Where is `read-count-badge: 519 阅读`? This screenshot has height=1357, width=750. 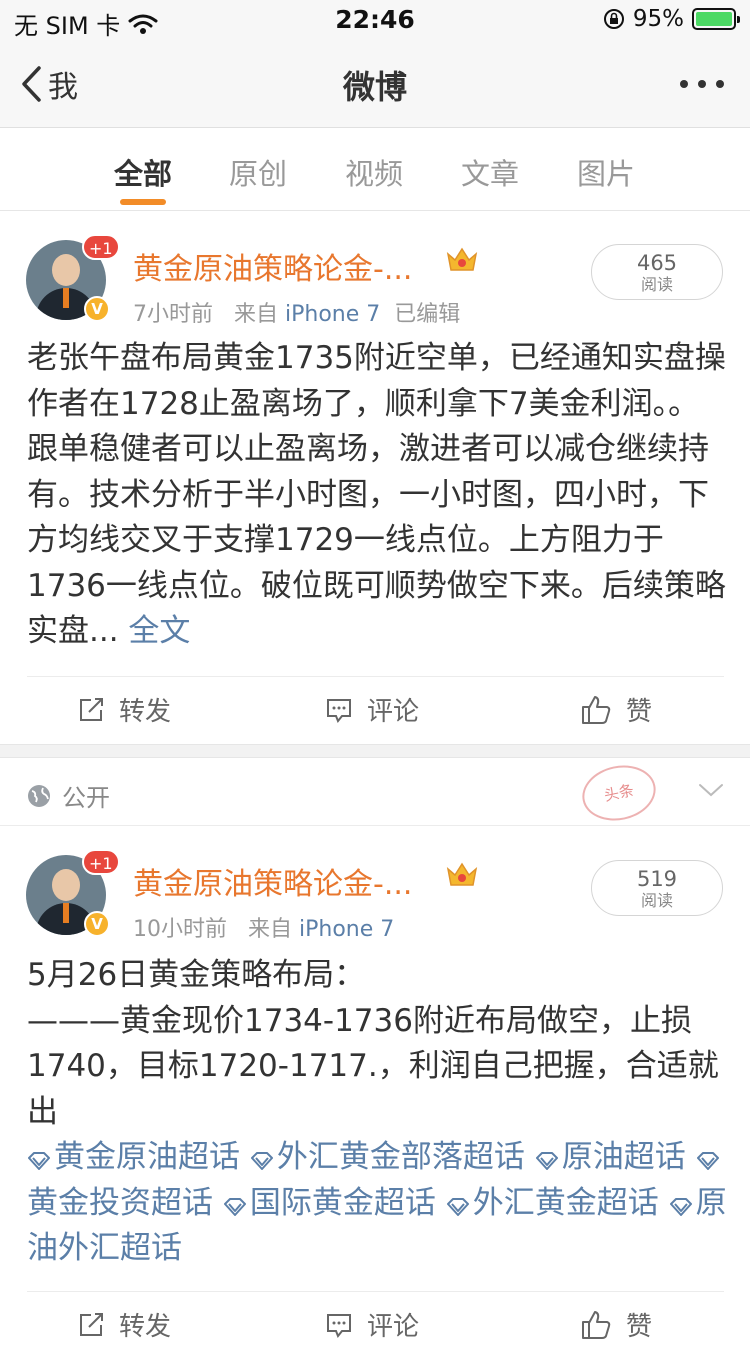
read-count-badge: 519 阅读 is located at coordinates (657, 888).